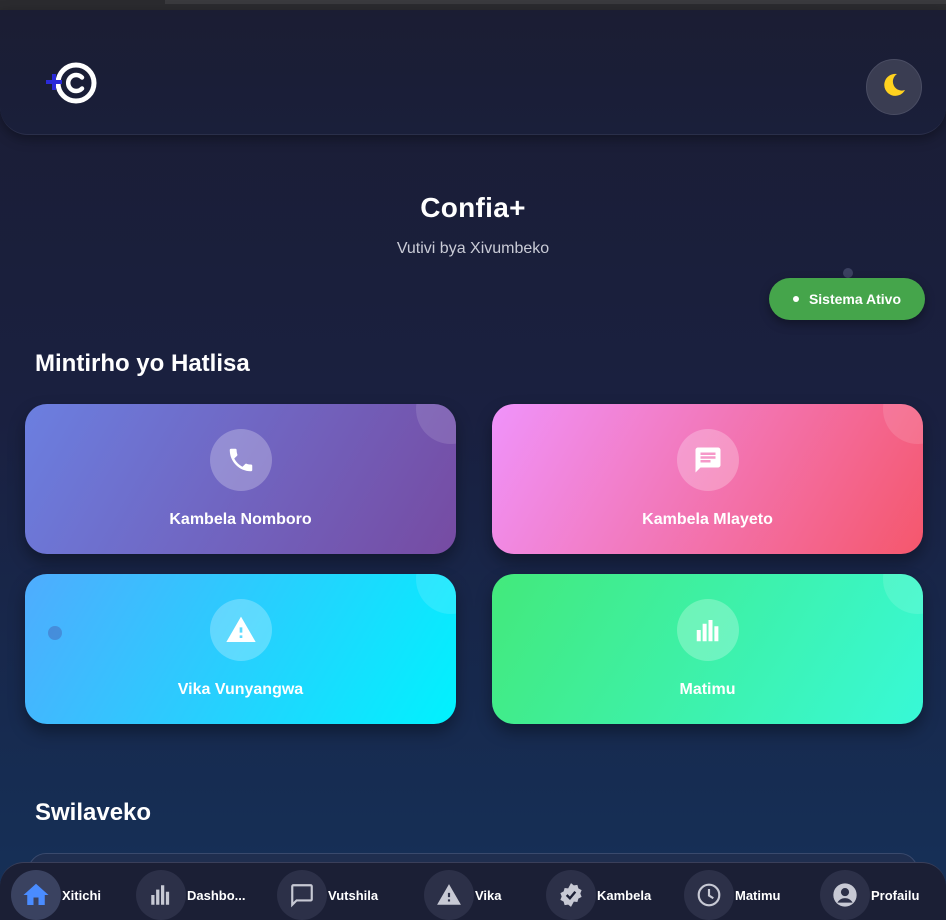  Describe the element at coordinates (845, 895) in the screenshot. I see `account-icon` at that location.